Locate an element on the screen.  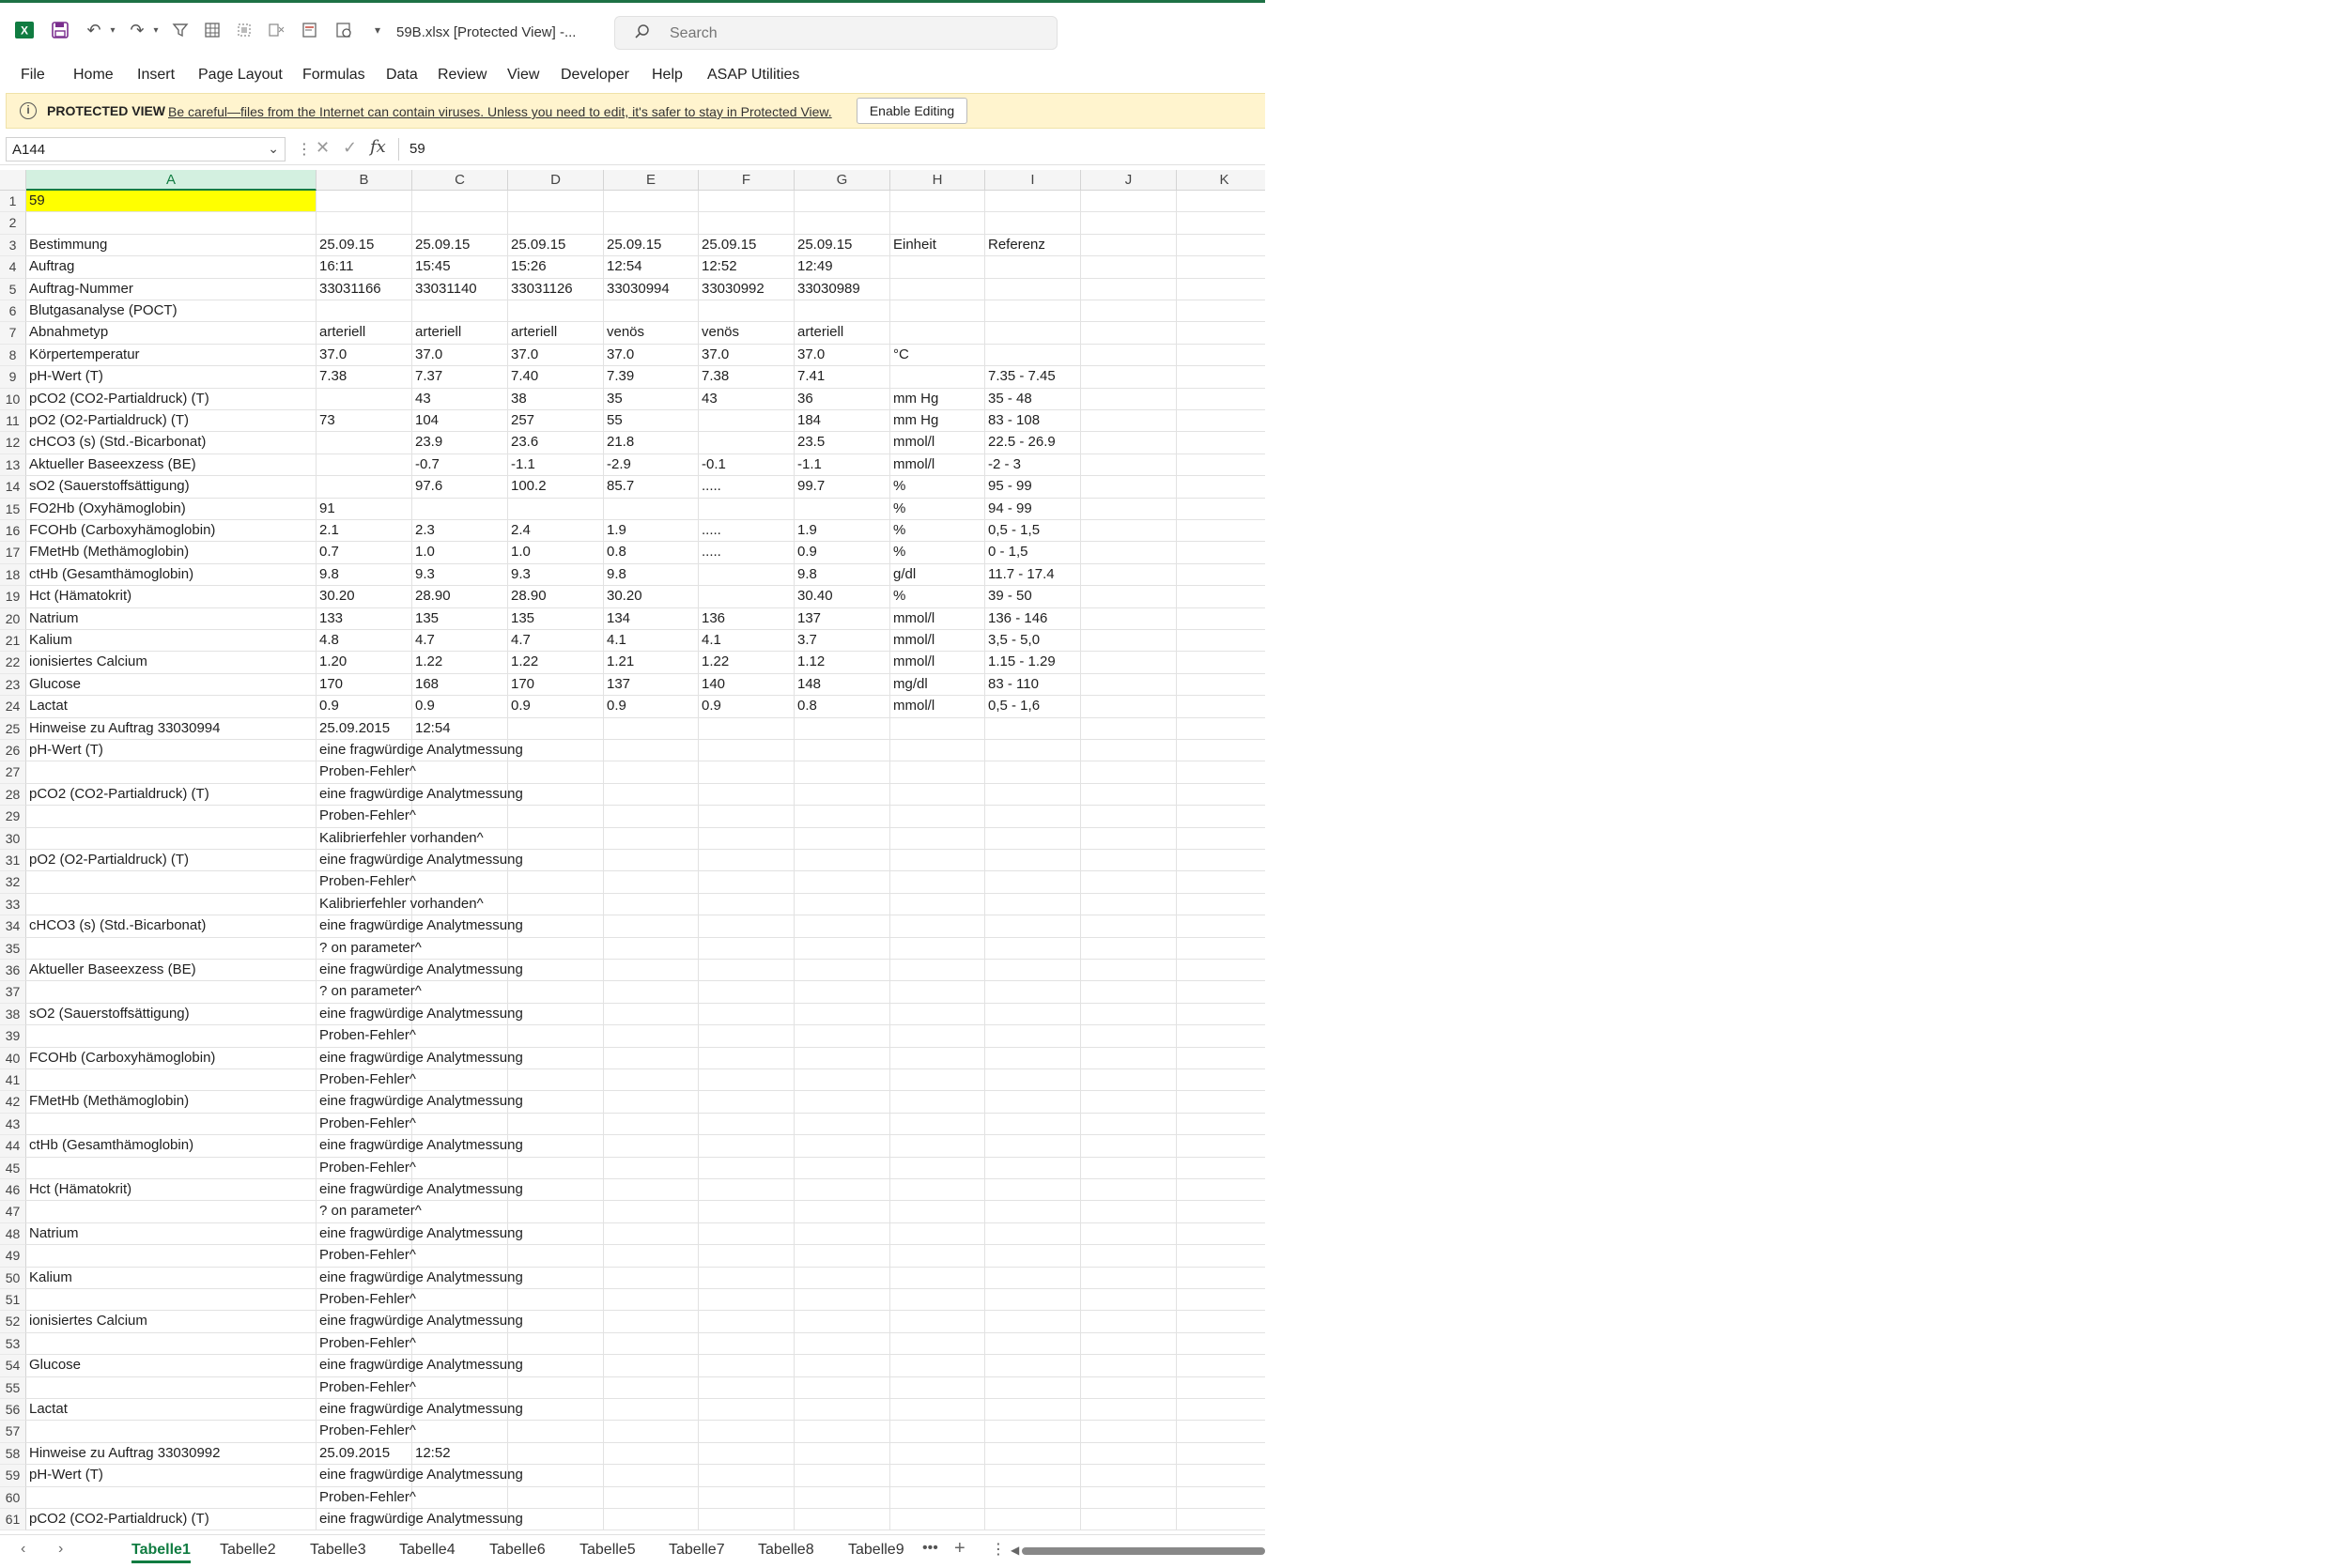
cell-i23: 83 - 110 is located at coordinates (1033, 685).